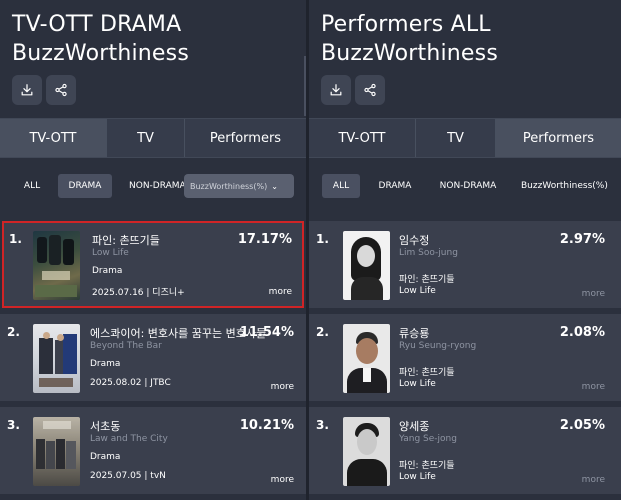 This screenshot has height=500, width=621. What do you see at coordinates (414, 240) in the screenshot?
I see `performer-name-kr: 임수정` at bounding box center [414, 240].